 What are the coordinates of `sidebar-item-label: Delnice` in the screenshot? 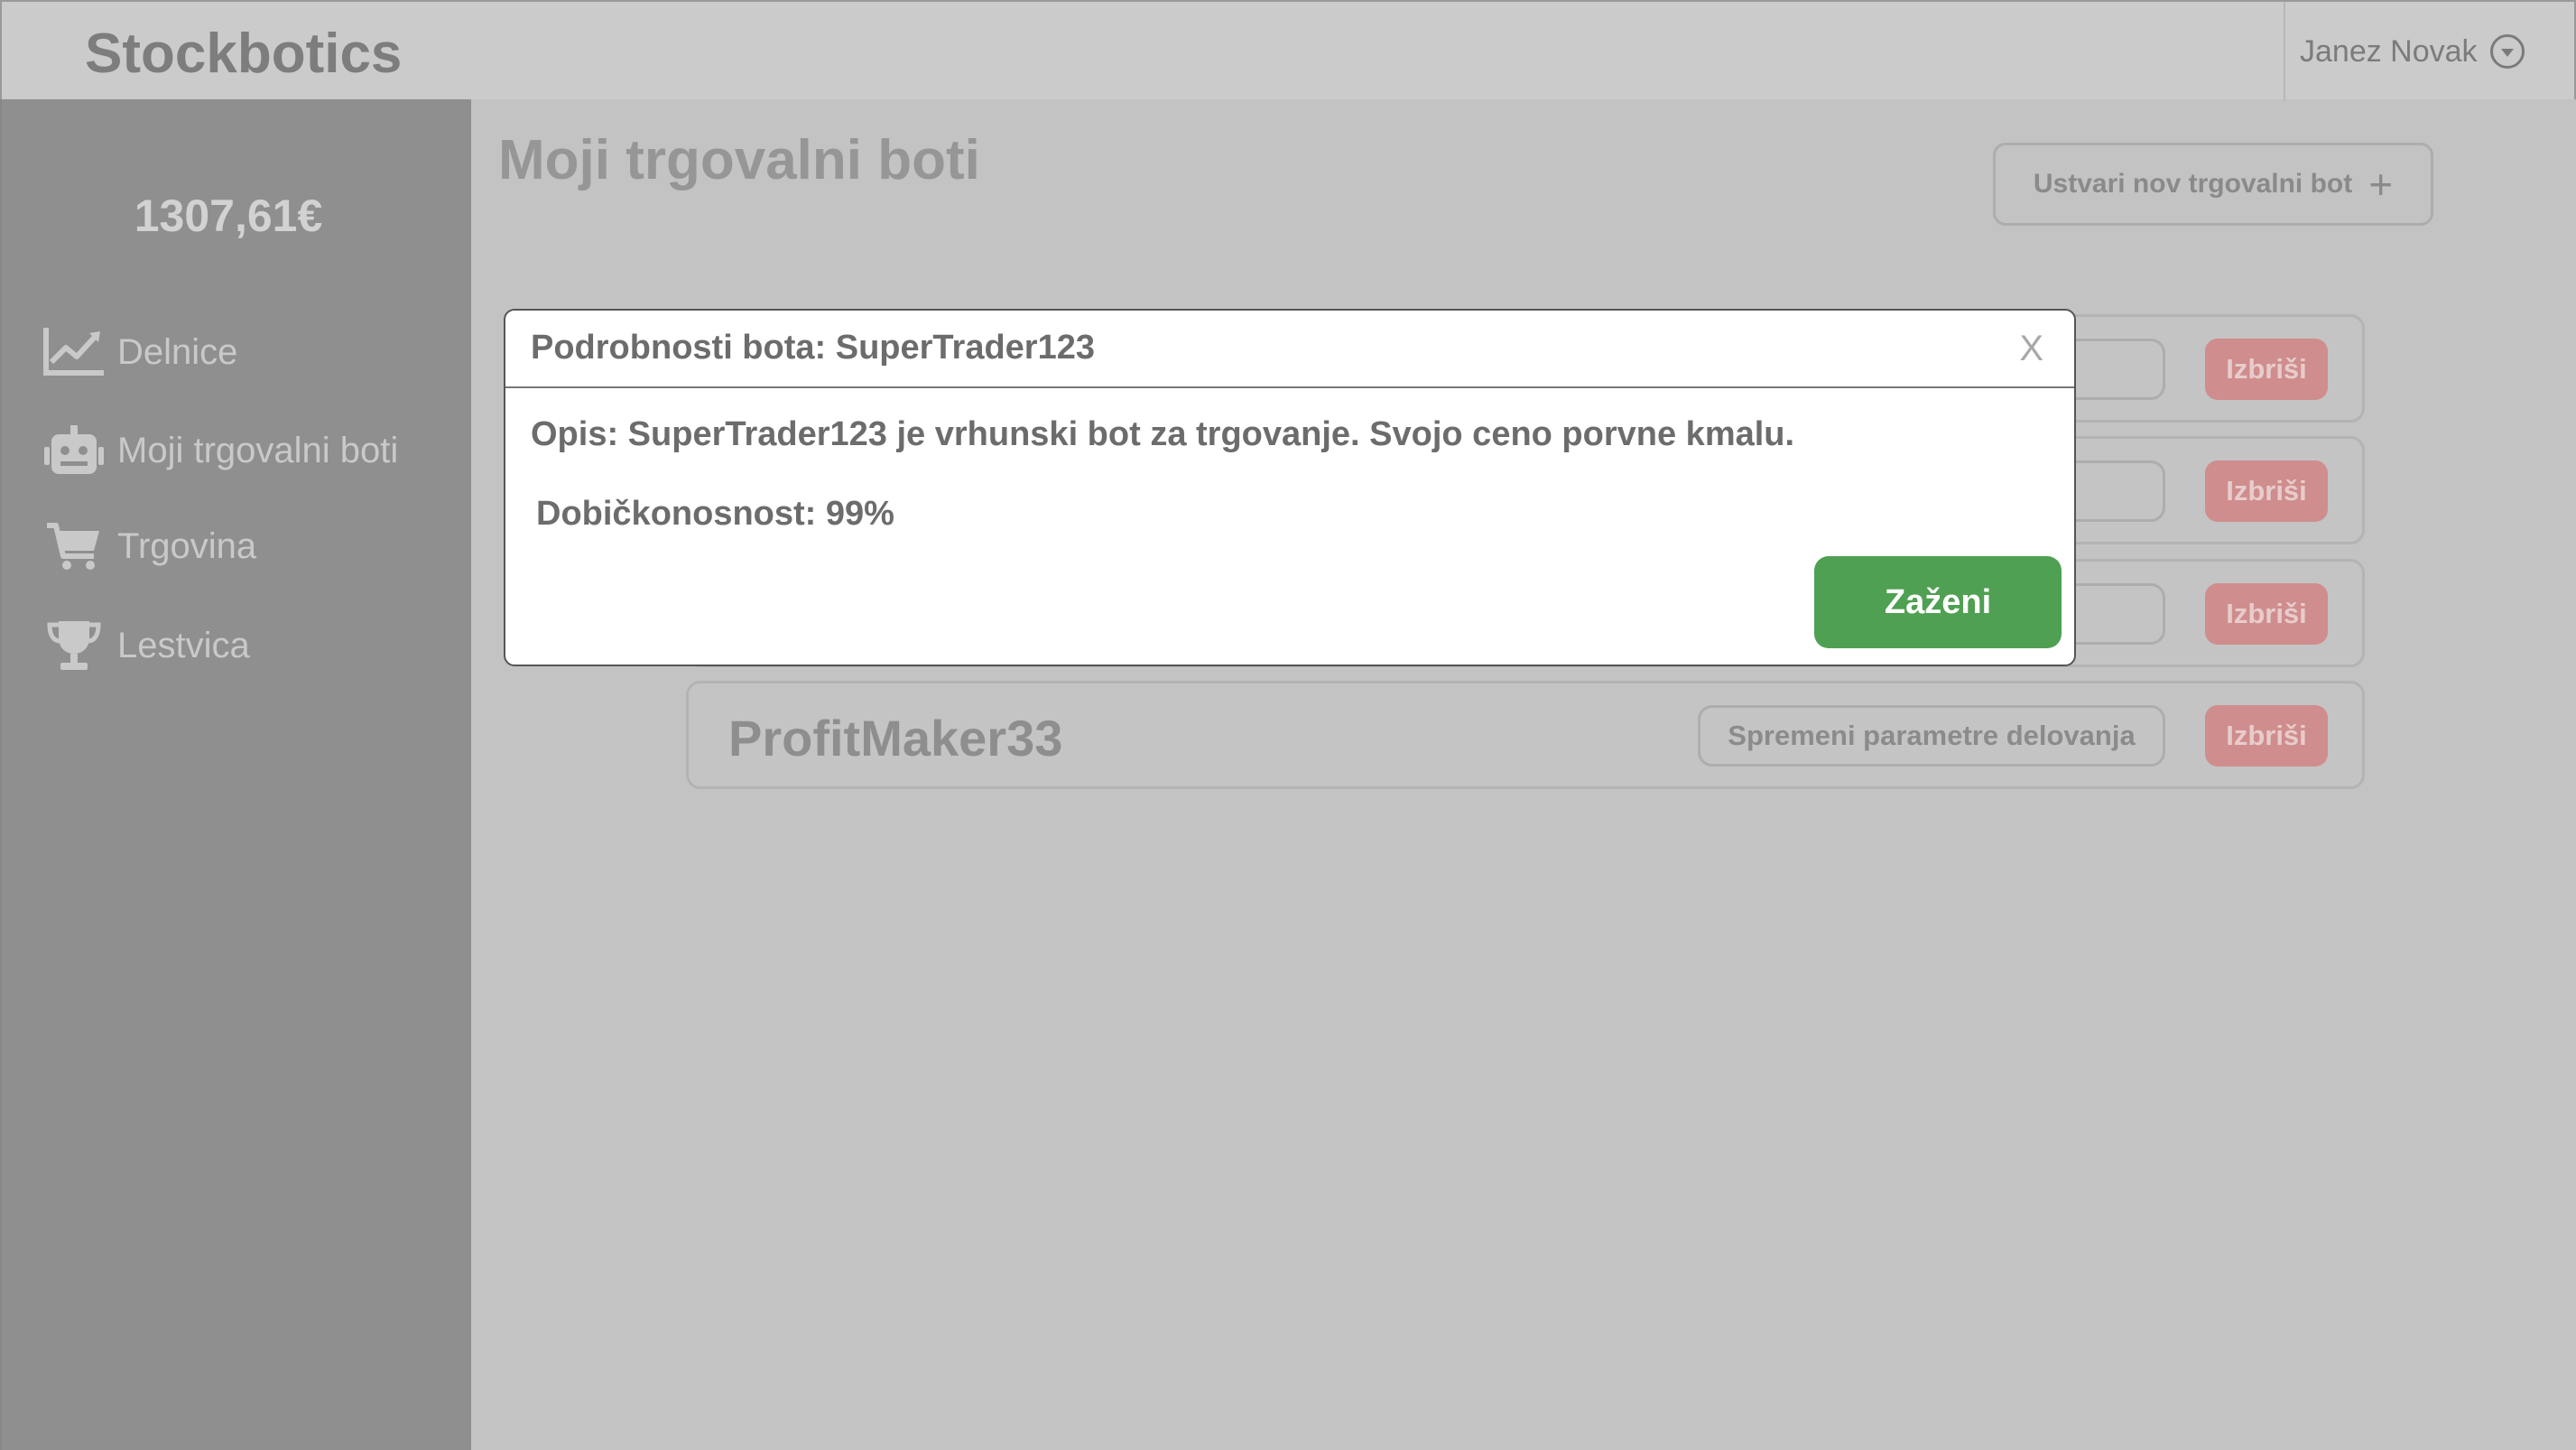 It's located at (177, 351).